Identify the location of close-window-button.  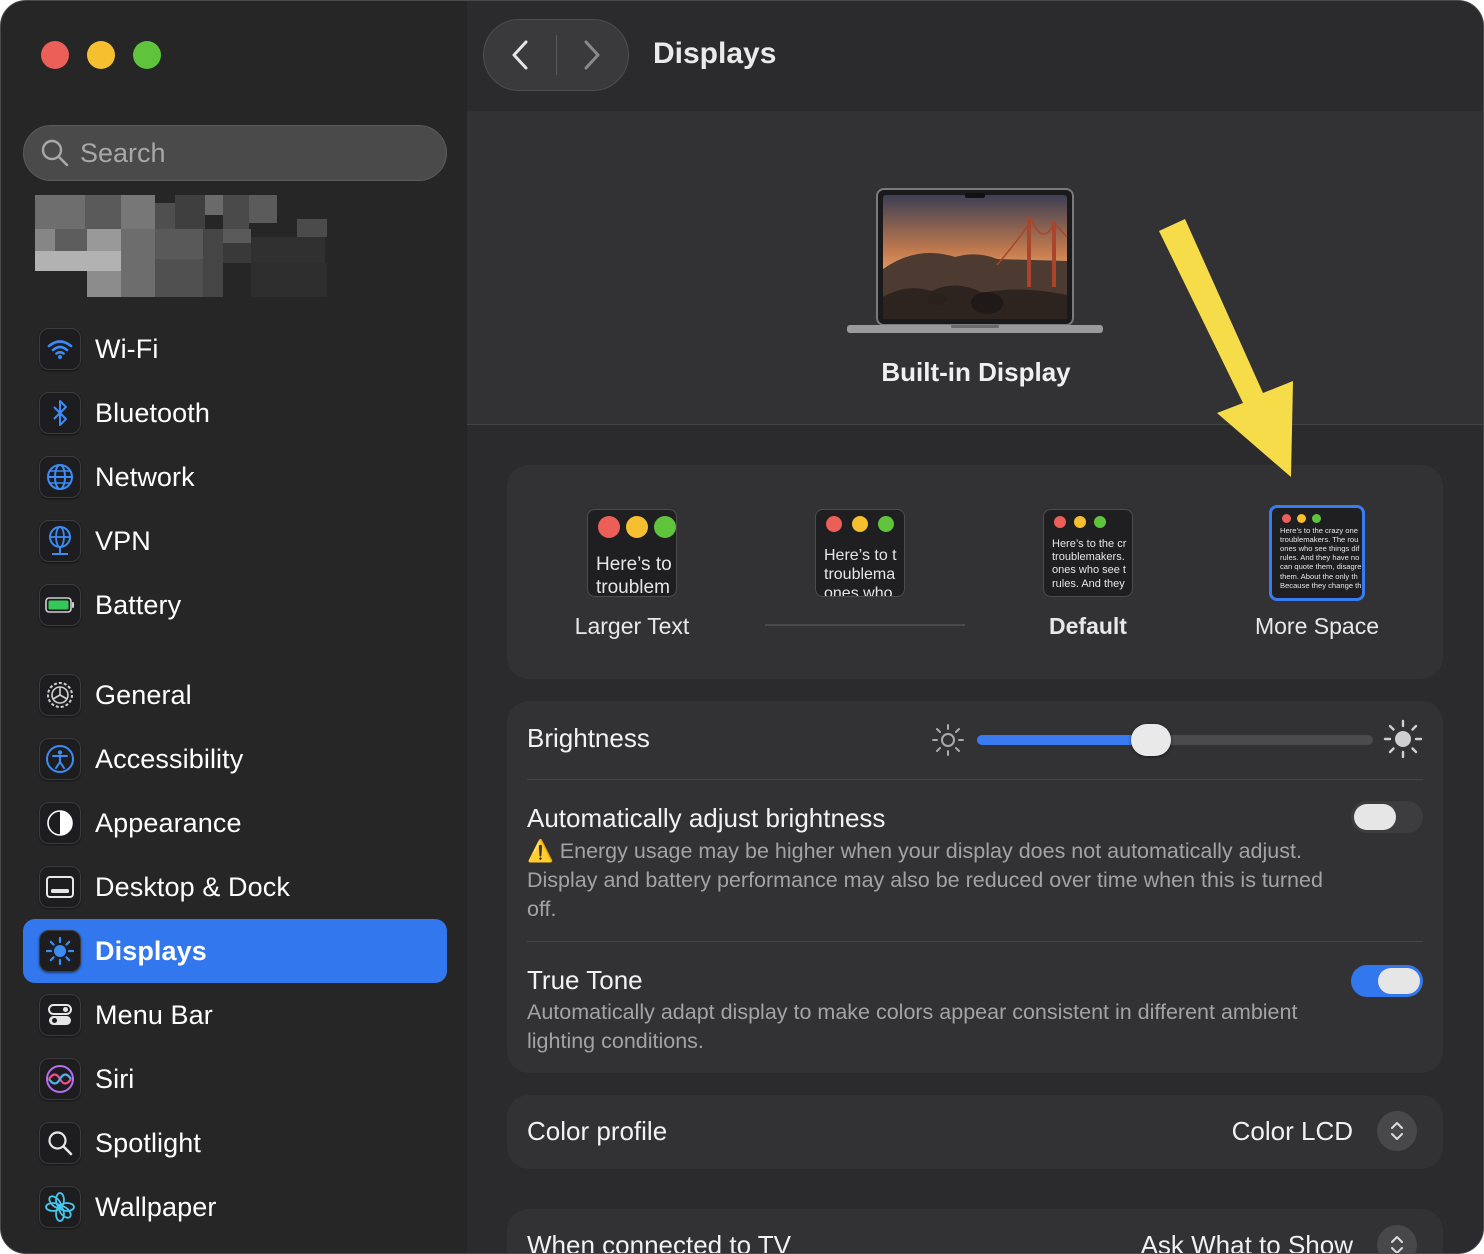
(55, 55).